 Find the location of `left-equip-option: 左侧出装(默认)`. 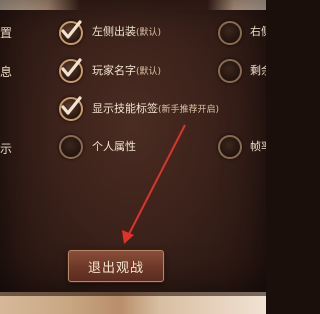

left-equip-option: 左侧出装(默认) is located at coordinates (126, 32).